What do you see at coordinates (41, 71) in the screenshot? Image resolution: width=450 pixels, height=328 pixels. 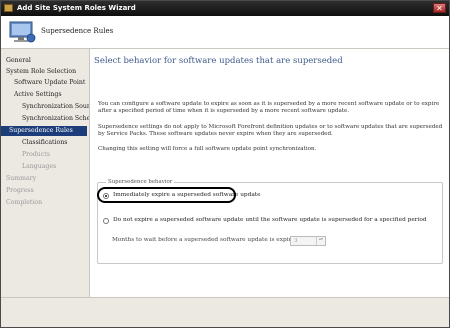 I see `nav-item-system-role-selection: System Role Selection` at bounding box center [41, 71].